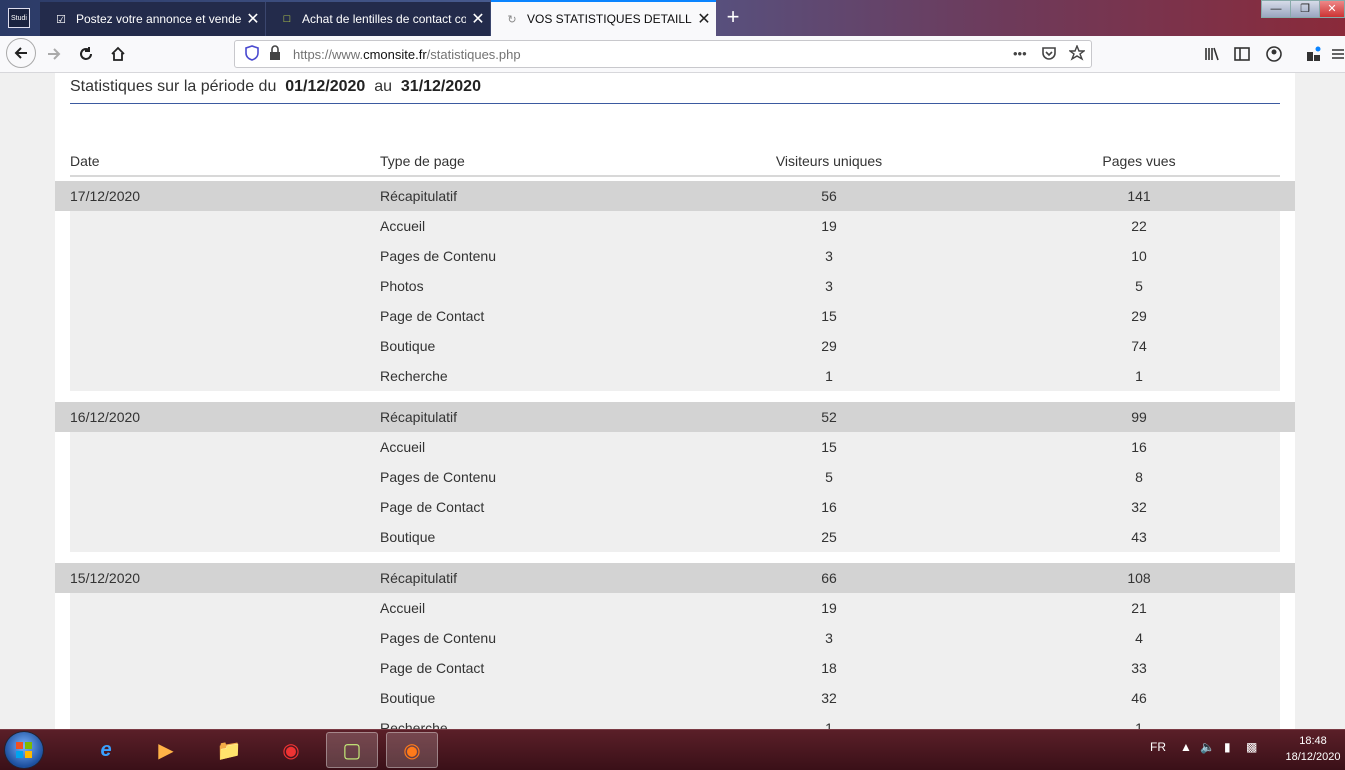 The height and width of the screenshot is (770, 1345). What do you see at coordinates (829, 346) in the screenshot?
I see `row-visitors: 29` at bounding box center [829, 346].